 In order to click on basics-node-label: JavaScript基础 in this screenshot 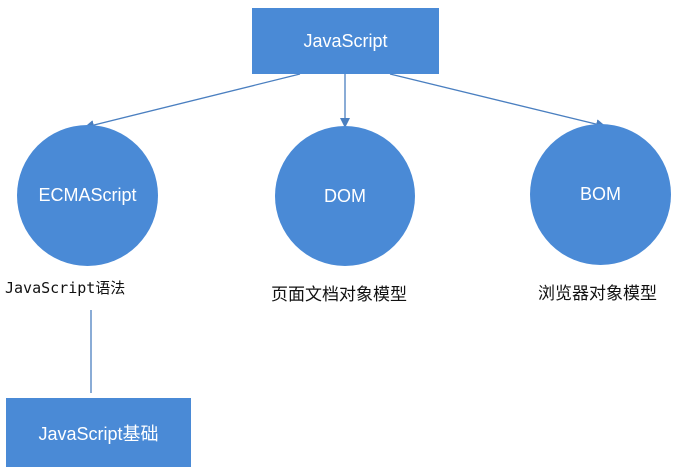, I will do `click(98, 433)`.